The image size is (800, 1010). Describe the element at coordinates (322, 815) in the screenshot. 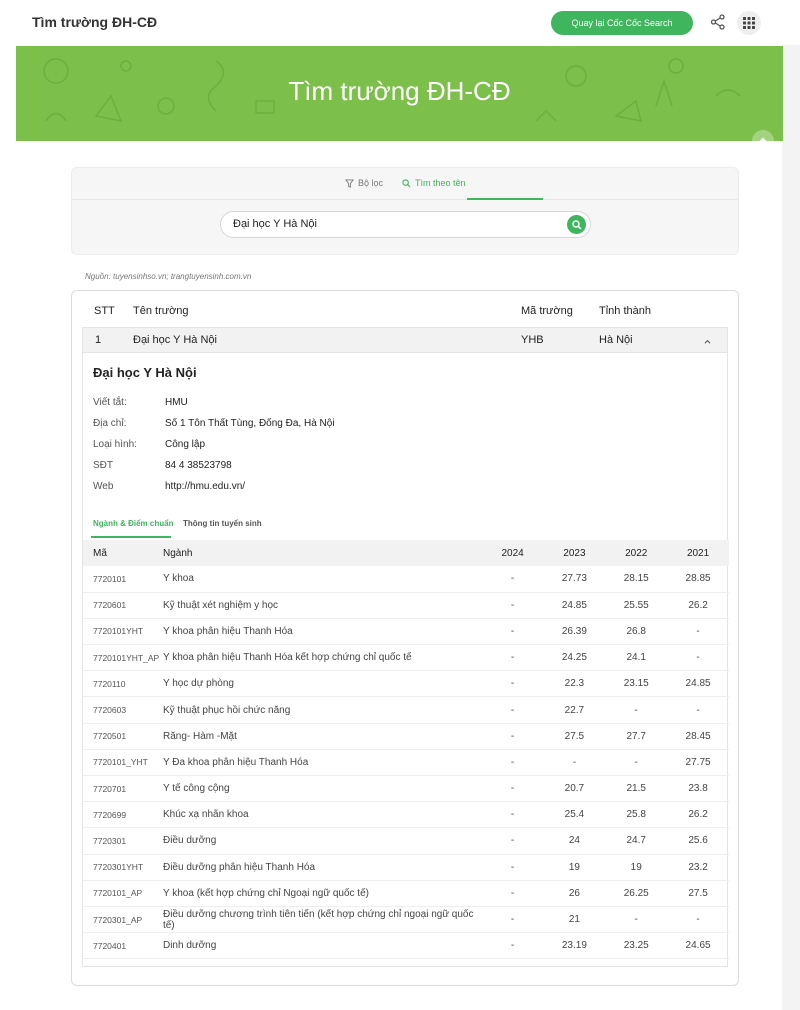

I see `cell-major: Khúc xạ nhãn khoa` at that location.